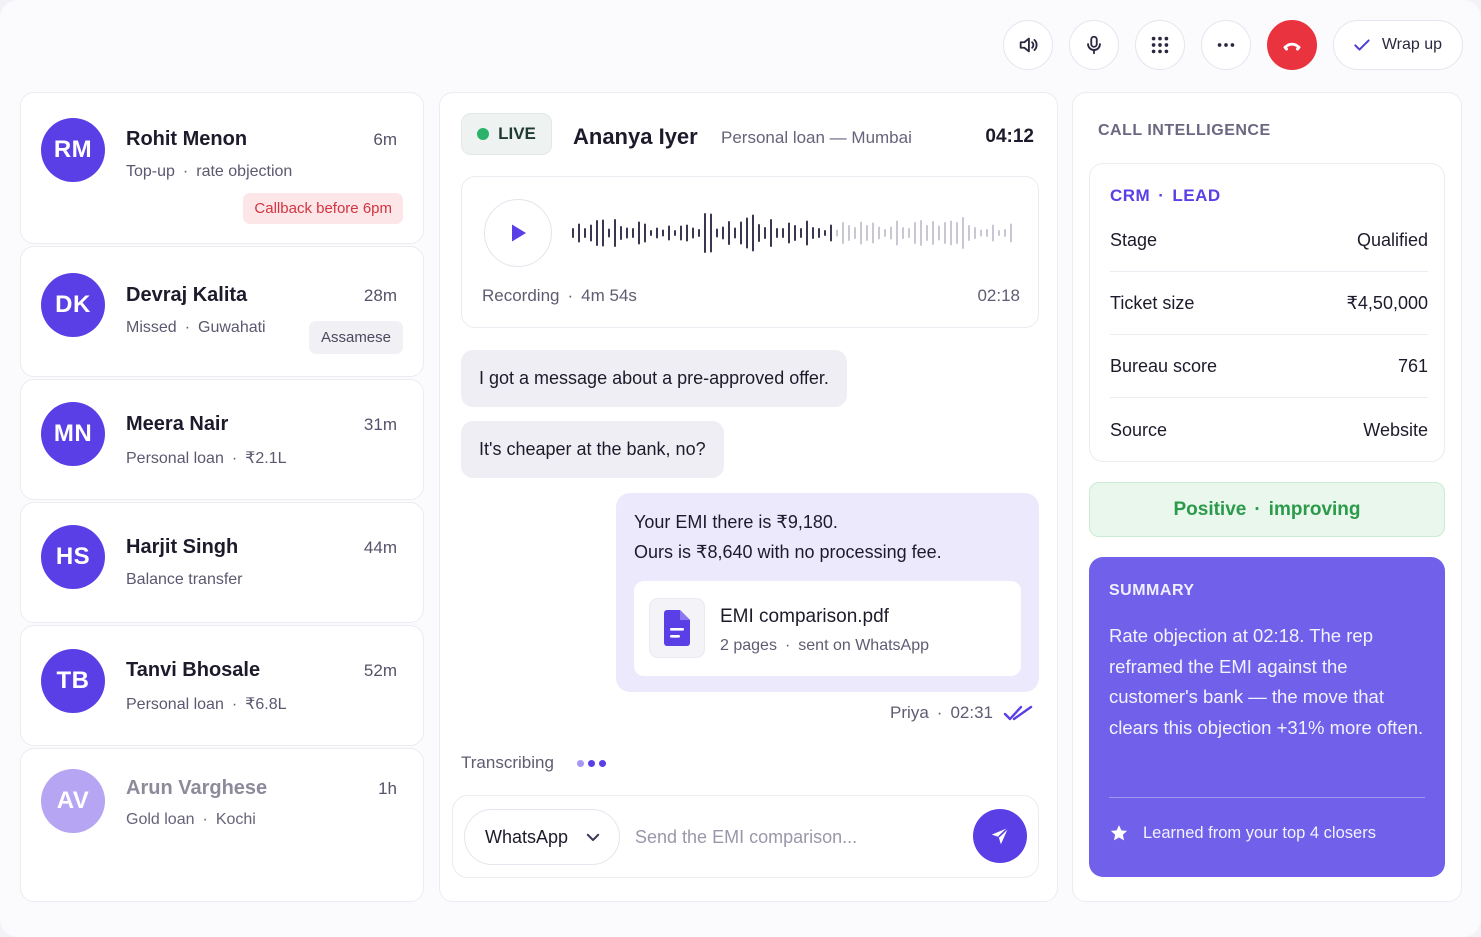  What do you see at coordinates (825, 645) in the screenshot?
I see `attachment-meta: 2 pages · sent on WhatsApp` at bounding box center [825, 645].